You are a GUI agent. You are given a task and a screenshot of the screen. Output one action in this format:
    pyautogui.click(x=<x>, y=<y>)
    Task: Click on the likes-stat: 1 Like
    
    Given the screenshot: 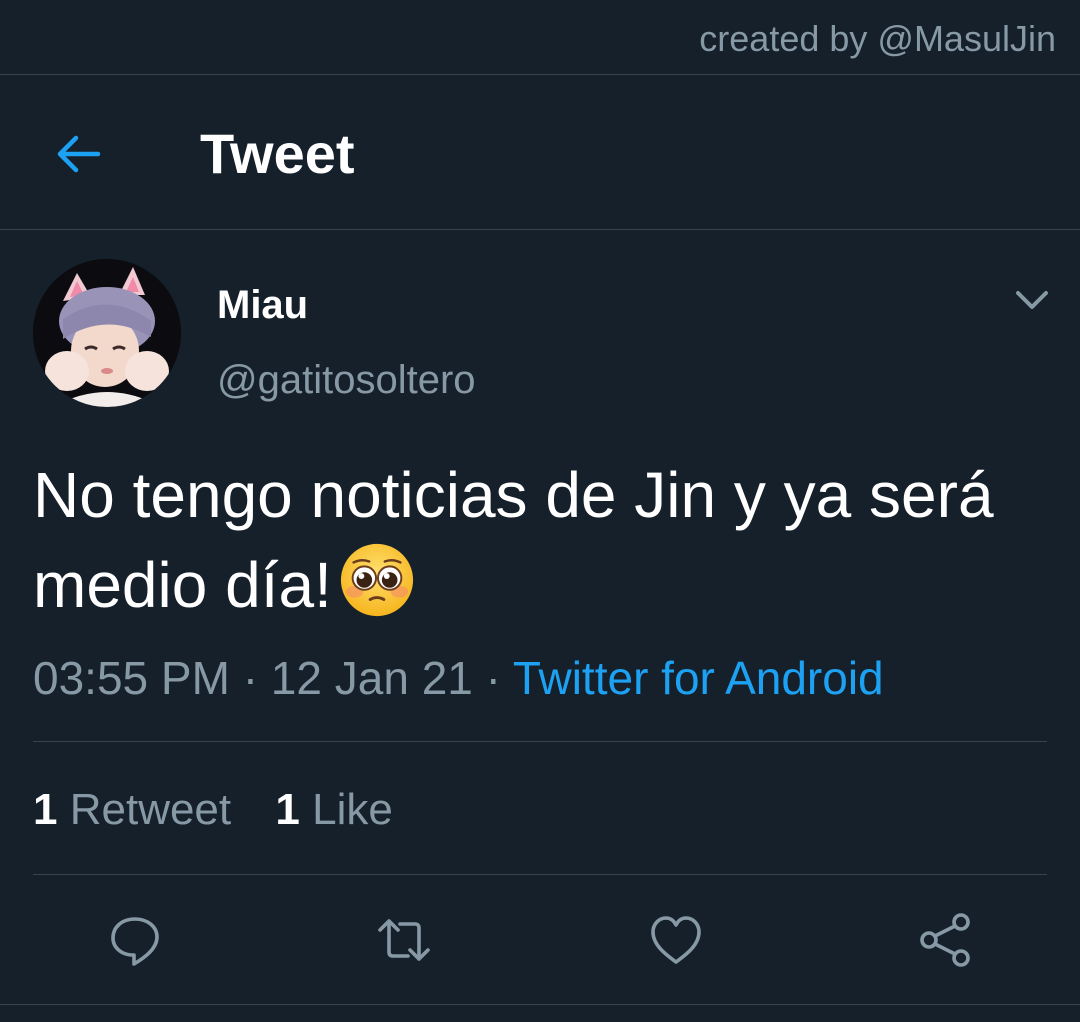 What is the action you would take?
    pyautogui.click(x=333, y=810)
    